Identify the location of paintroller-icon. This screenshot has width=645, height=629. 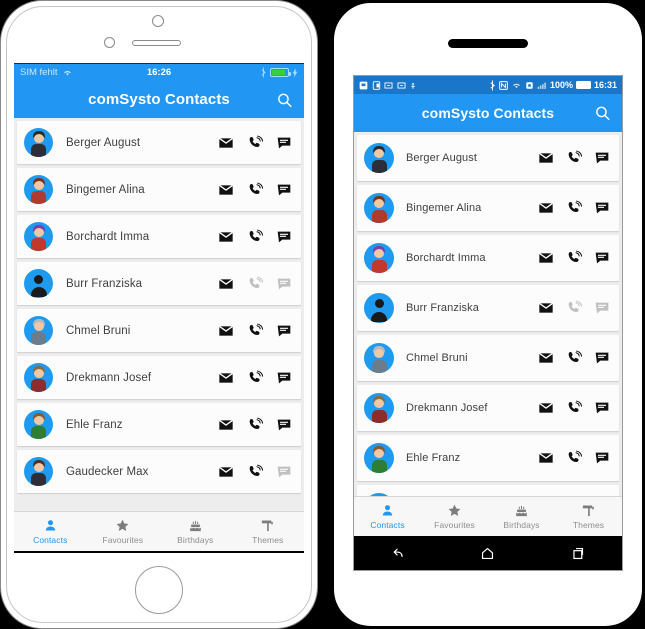
(588, 511).